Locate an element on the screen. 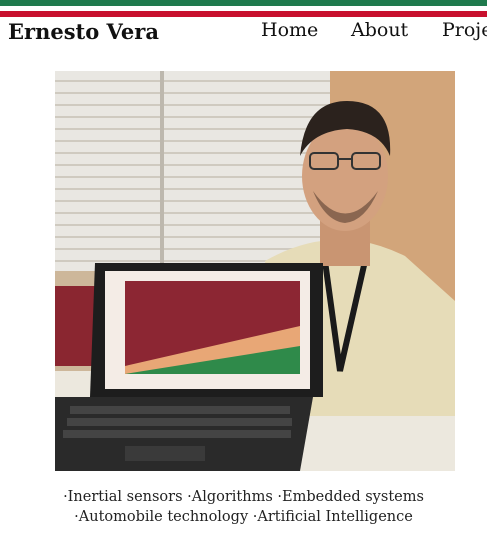 Image resolution: width=487 pixels, height=540 pixels. flag-stripe-red is located at coordinates (243, 14).